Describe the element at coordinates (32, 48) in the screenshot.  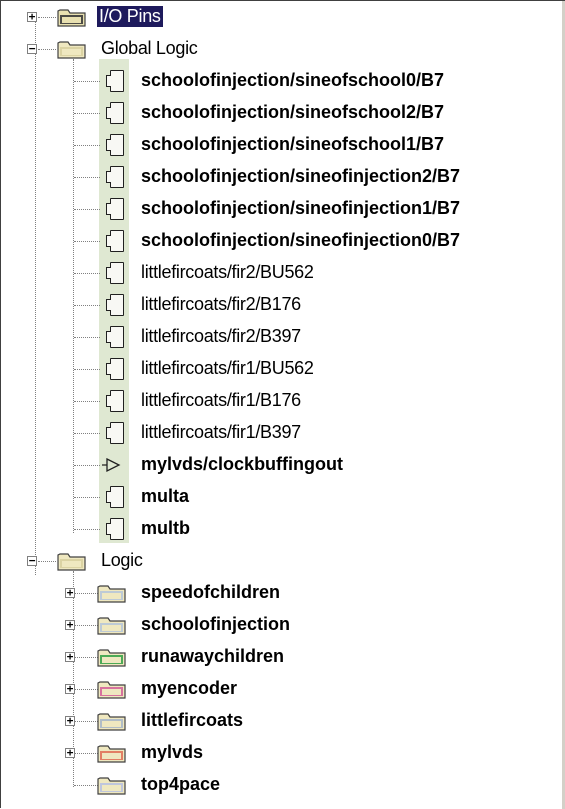
I see `collapse-global-logic-button: −` at that location.